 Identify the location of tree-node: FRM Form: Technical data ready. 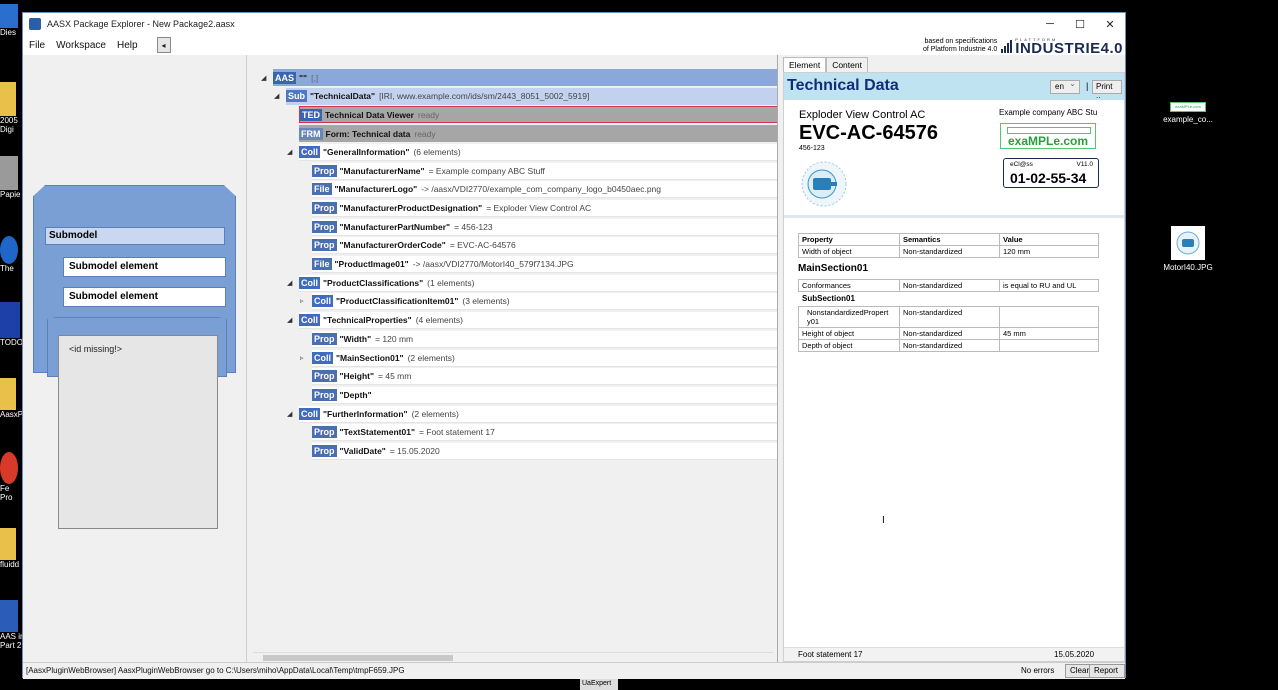
(538, 134).